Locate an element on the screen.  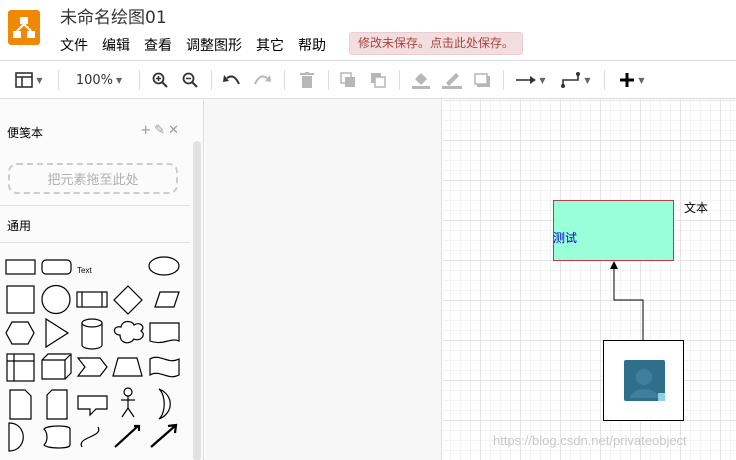
shape-or is located at coordinates (164, 404).